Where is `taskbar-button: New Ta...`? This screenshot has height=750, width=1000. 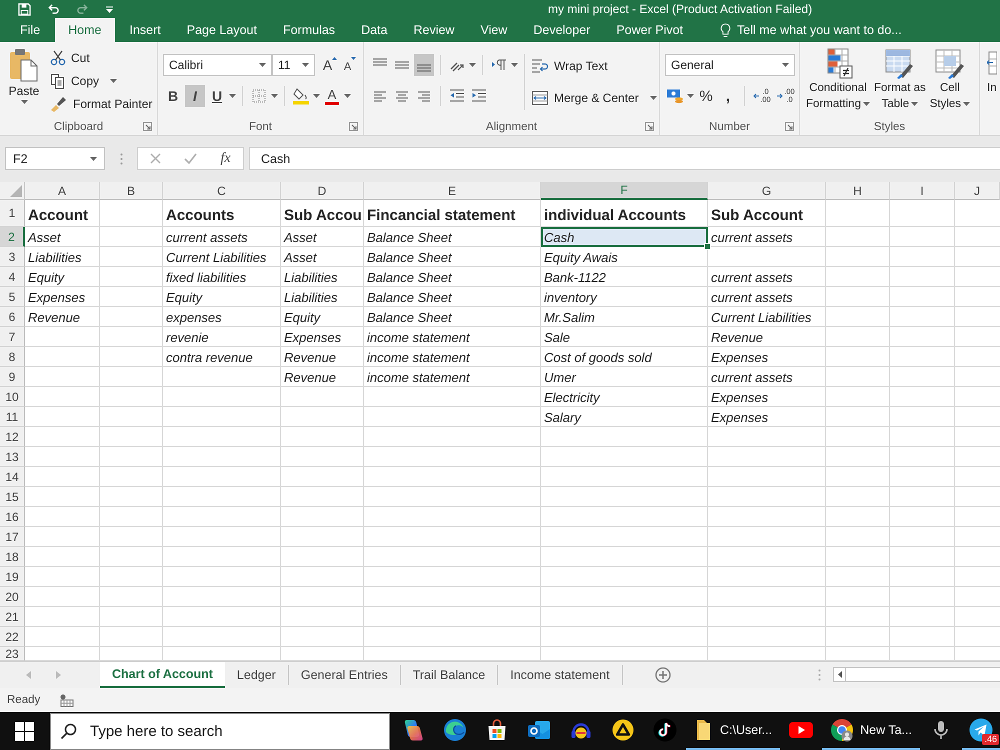 taskbar-button: New Ta... is located at coordinates (871, 731).